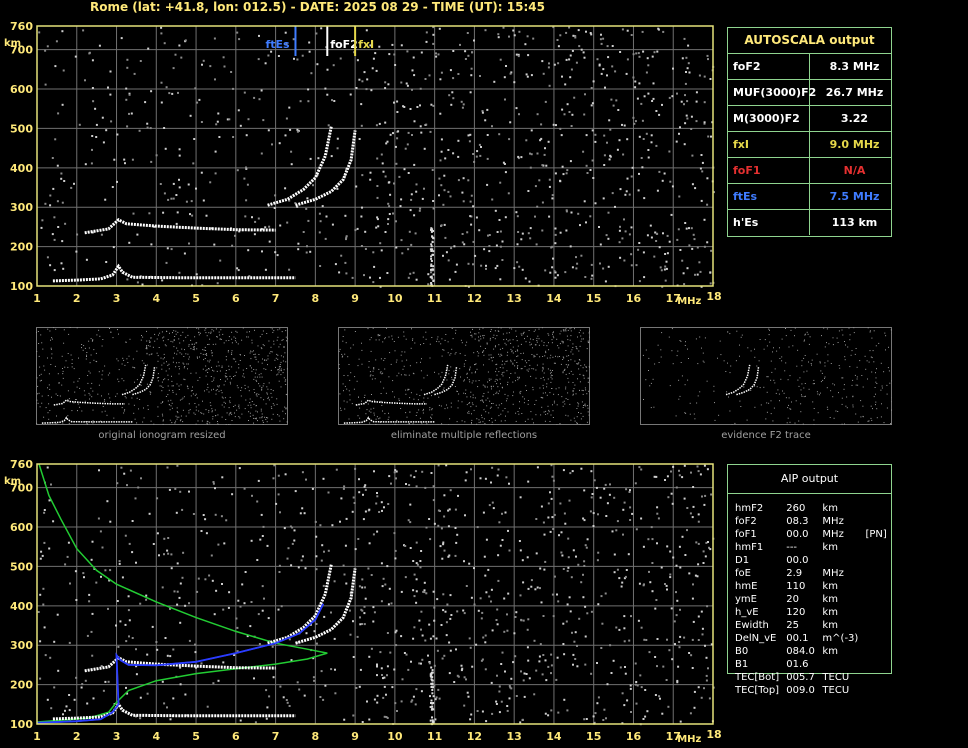 This screenshot has width=968, height=748. What do you see at coordinates (797, 664) in the screenshot?
I see `aip-cell: 01.6` at bounding box center [797, 664].